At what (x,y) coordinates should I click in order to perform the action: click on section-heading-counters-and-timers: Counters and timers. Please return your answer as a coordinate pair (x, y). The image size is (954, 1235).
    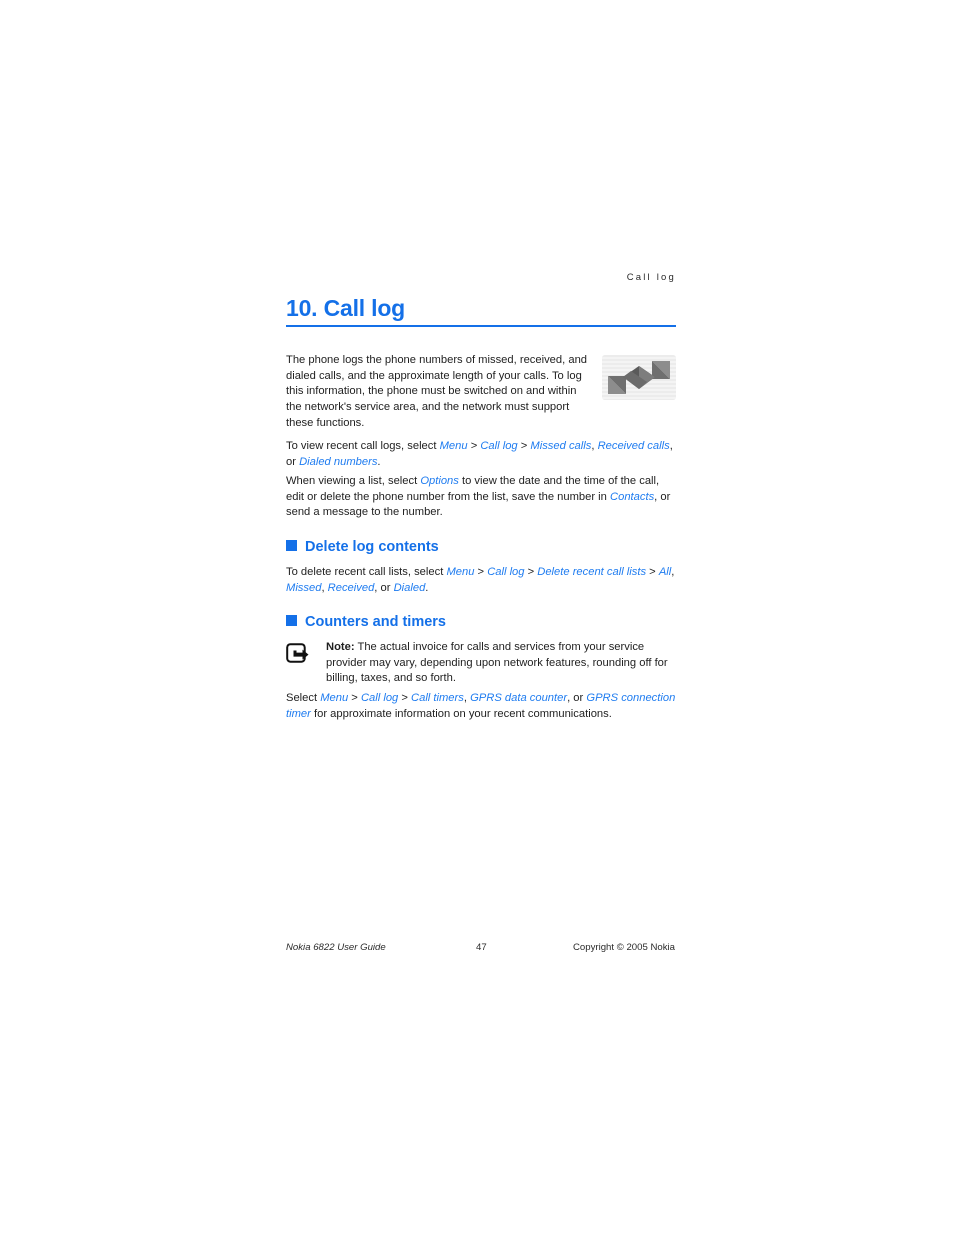
    Looking at the image, I should click on (481, 622).